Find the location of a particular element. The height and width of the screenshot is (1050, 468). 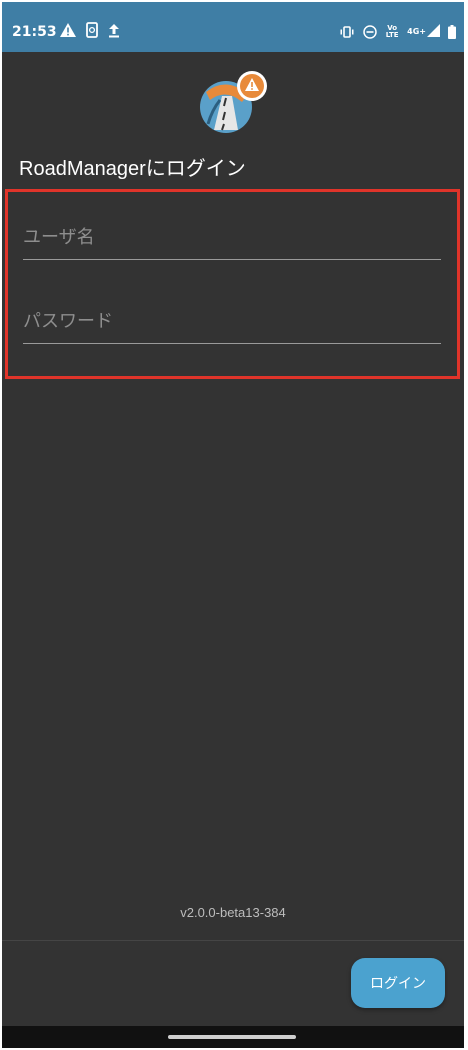

battery-icon is located at coordinates (452, 31).